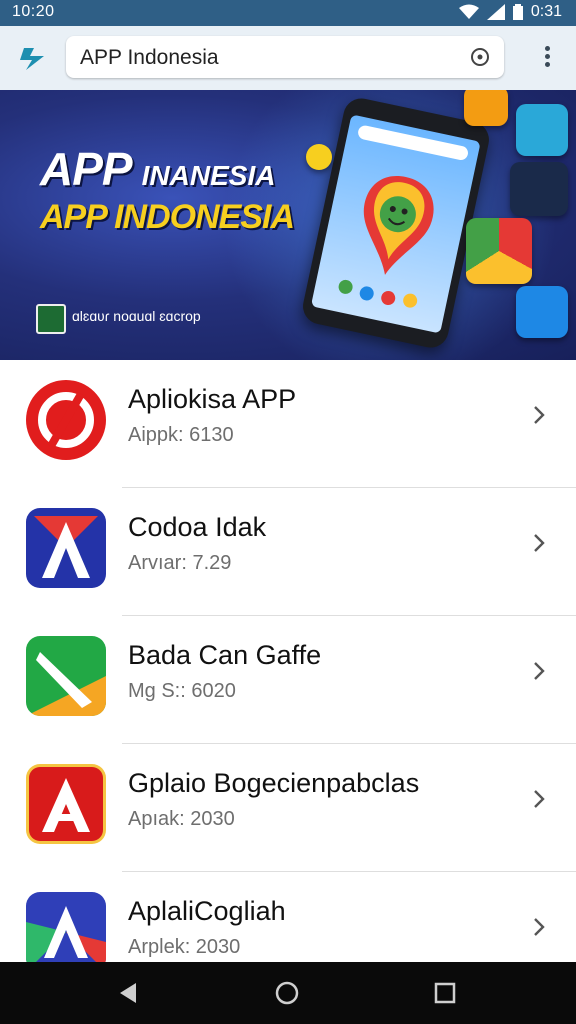  Describe the element at coordinates (136, 316) in the screenshot. I see `banner-caption: ɑlɛɑʋɾ noɑuɑl ɛɑcrop` at that location.